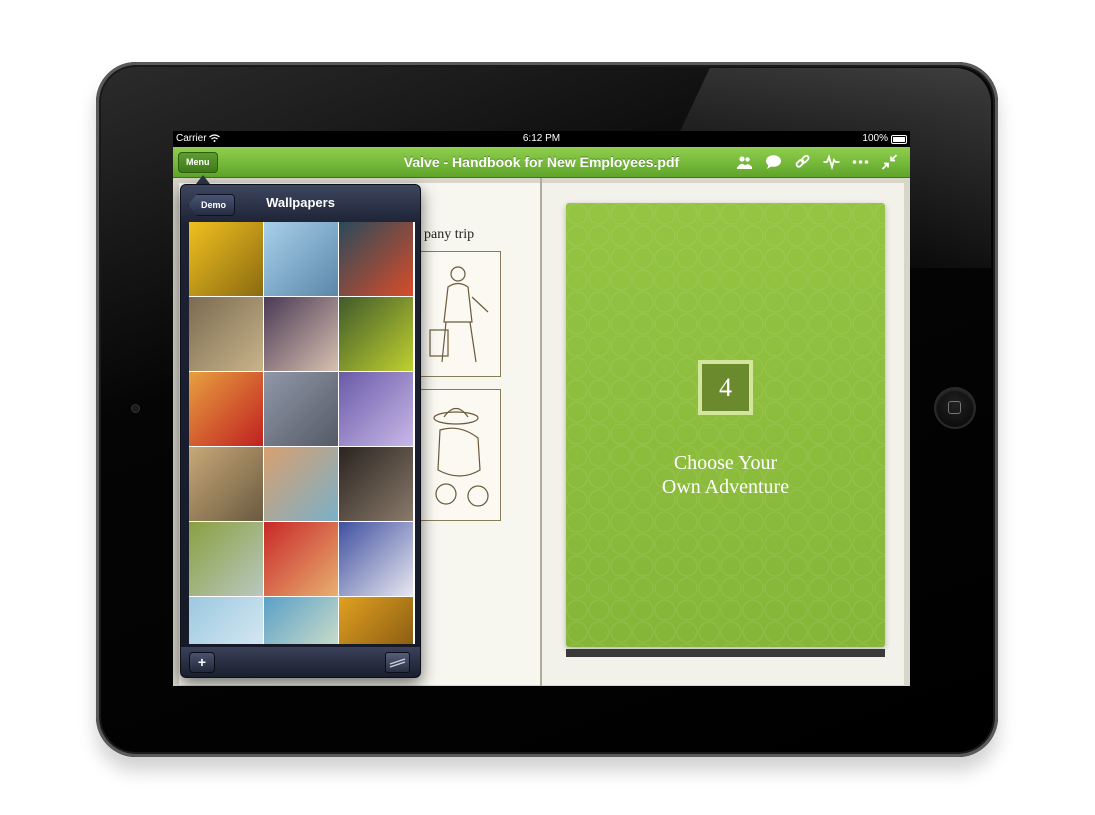 This screenshot has height=815, width=1095. What do you see at coordinates (300, 202) in the screenshot?
I see `popover-title: Wallpapers` at bounding box center [300, 202].